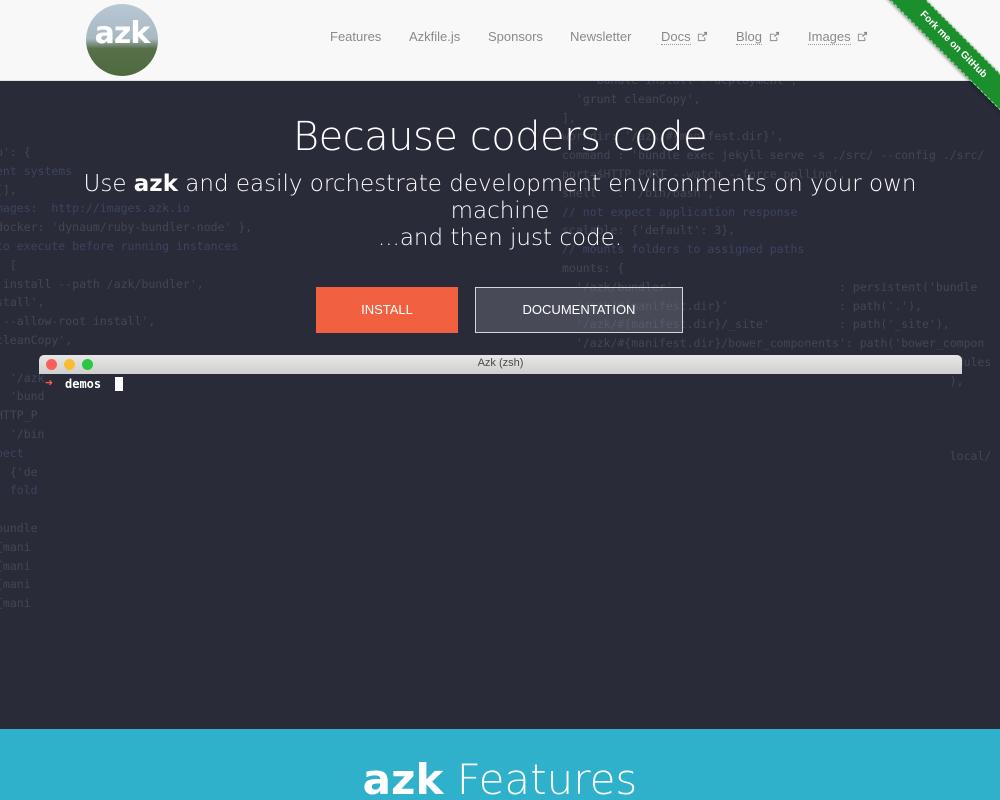 This screenshot has height=800, width=1000. What do you see at coordinates (500, 238) in the screenshot?
I see `subtitle-line2: ...and then just code.` at bounding box center [500, 238].